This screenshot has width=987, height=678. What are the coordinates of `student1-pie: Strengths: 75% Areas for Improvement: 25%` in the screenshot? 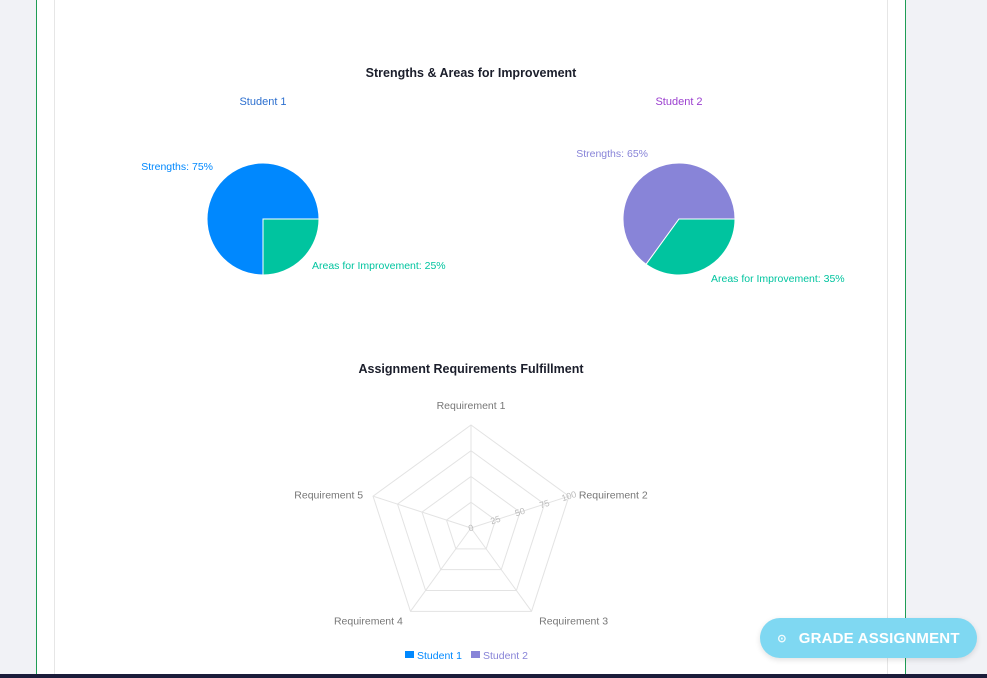 It's located at (293, 218).